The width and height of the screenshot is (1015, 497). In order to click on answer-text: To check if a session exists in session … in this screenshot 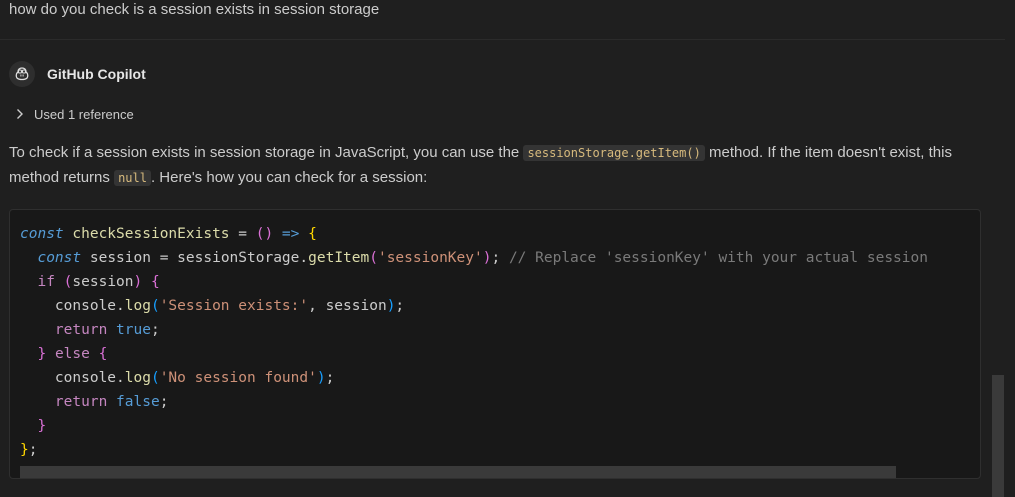, I will do `click(504, 165)`.